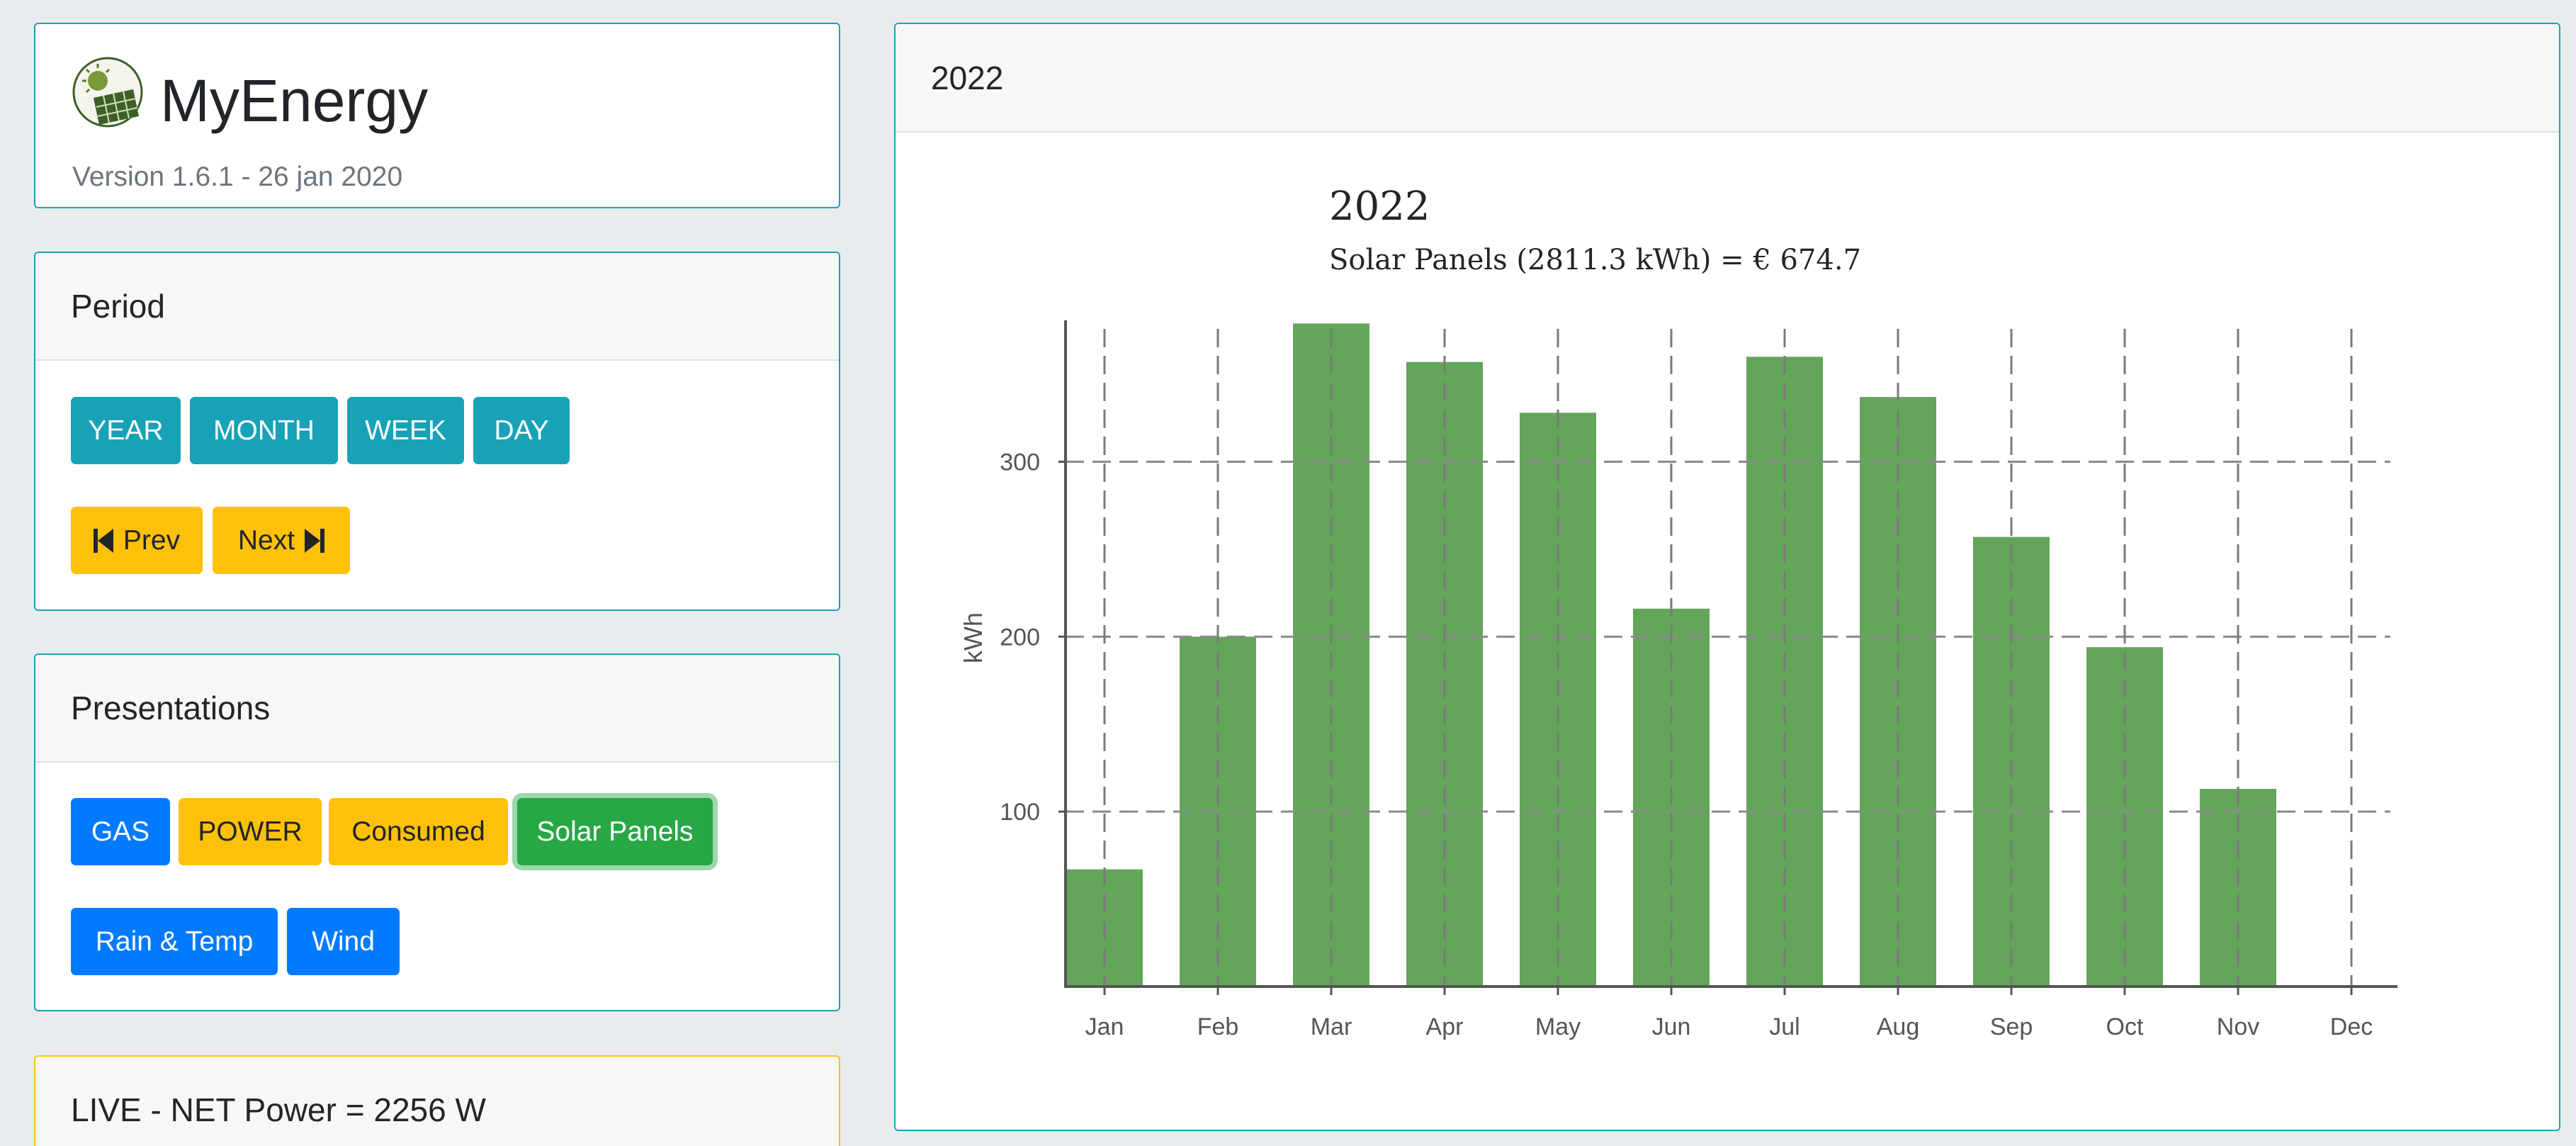 Image resolution: width=2576 pixels, height=1146 pixels. What do you see at coordinates (1784, 1026) in the screenshot?
I see `x-tick-label: Jul` at bounding box center [1784, 1026].